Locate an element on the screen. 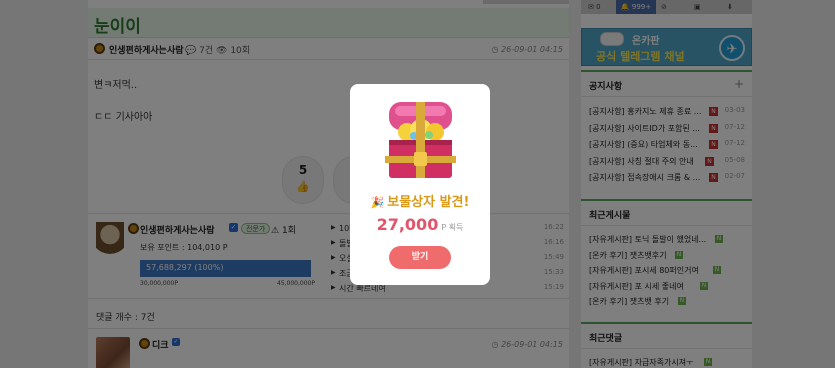 This screenshot has height=368, width=835. reward-amount: 27,000 P 획득 is located at coordinates (420, 224).